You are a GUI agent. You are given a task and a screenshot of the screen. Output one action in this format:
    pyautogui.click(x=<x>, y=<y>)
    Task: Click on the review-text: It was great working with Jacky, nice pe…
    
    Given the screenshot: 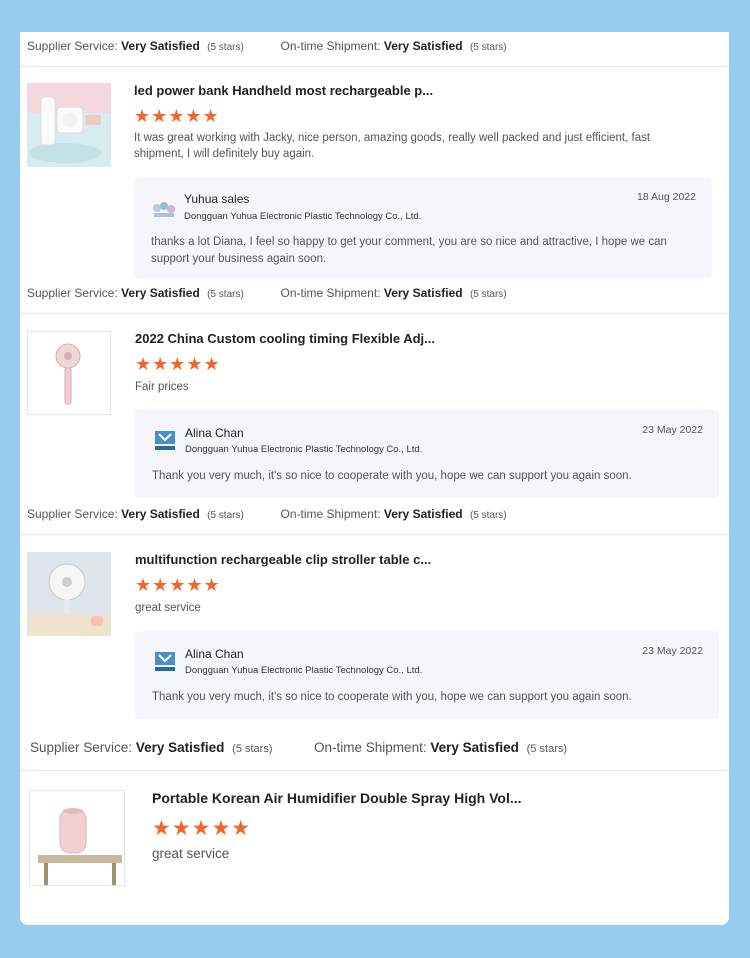 What is the action you would take?
    pyautogui.click(x=392, y=146)
    